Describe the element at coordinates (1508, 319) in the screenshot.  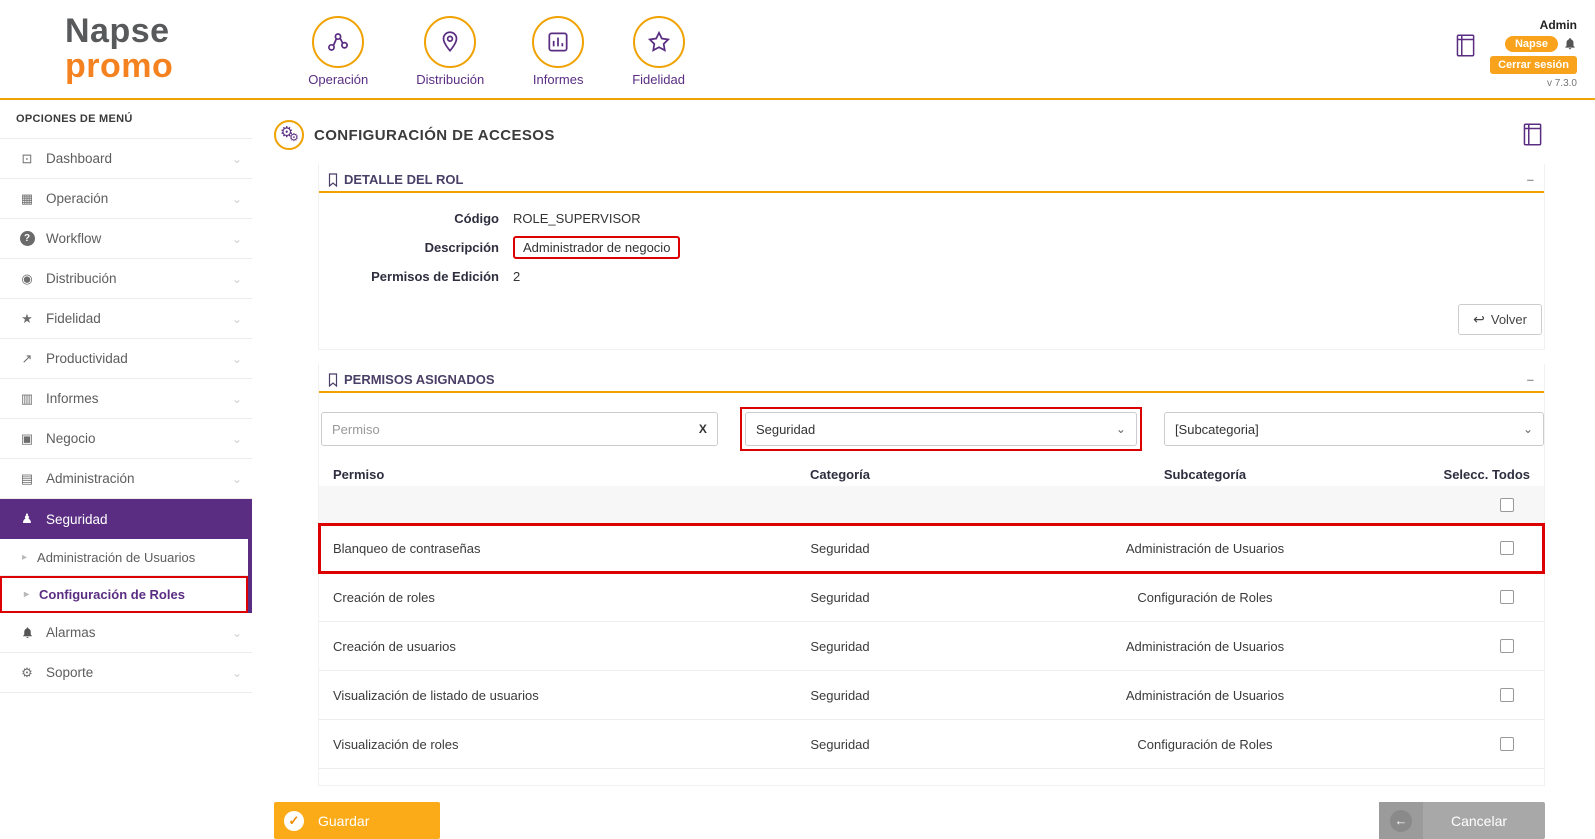
I see `volver-label: Volver` at that location.